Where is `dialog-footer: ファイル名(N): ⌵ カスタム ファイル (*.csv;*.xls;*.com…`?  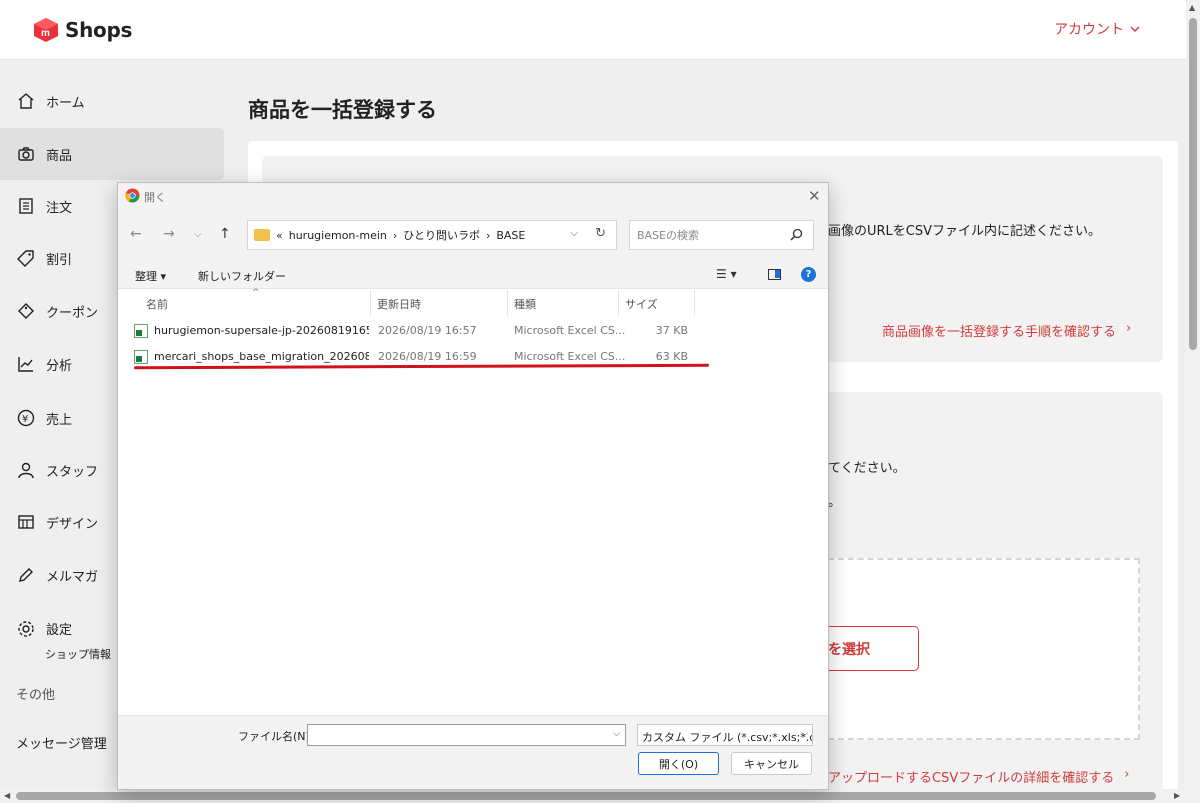 dialog-footer: ファイル名(N): ⌵ カスタム ファイル (*.csv;*.xls;*.com… is located at coordinates (473, 752).